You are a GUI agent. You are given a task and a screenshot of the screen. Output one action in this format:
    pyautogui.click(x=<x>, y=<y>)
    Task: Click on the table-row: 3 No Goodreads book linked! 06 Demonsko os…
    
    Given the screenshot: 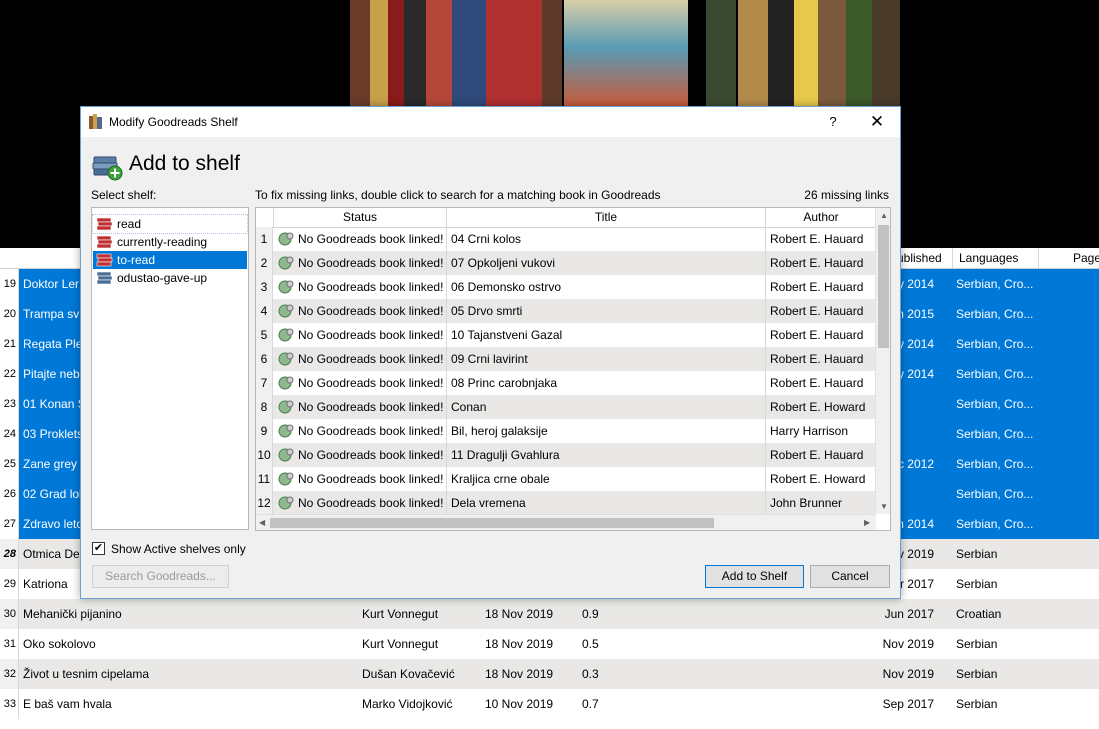 What is the action you would take?
    pyautogui.click(x=566, y=287)
    